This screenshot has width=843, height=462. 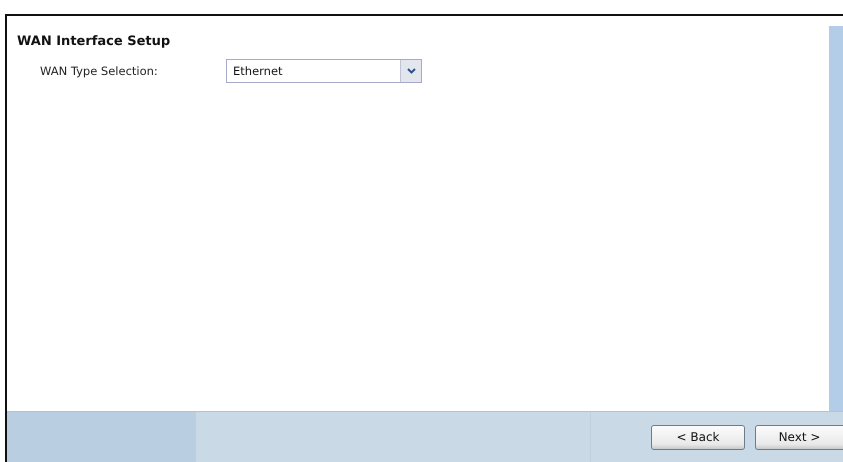 What do you see at coordinates (99, 71) in the screenshot?
I see `field-label: WAN Type Selection:` at bounding box center [99, 71].